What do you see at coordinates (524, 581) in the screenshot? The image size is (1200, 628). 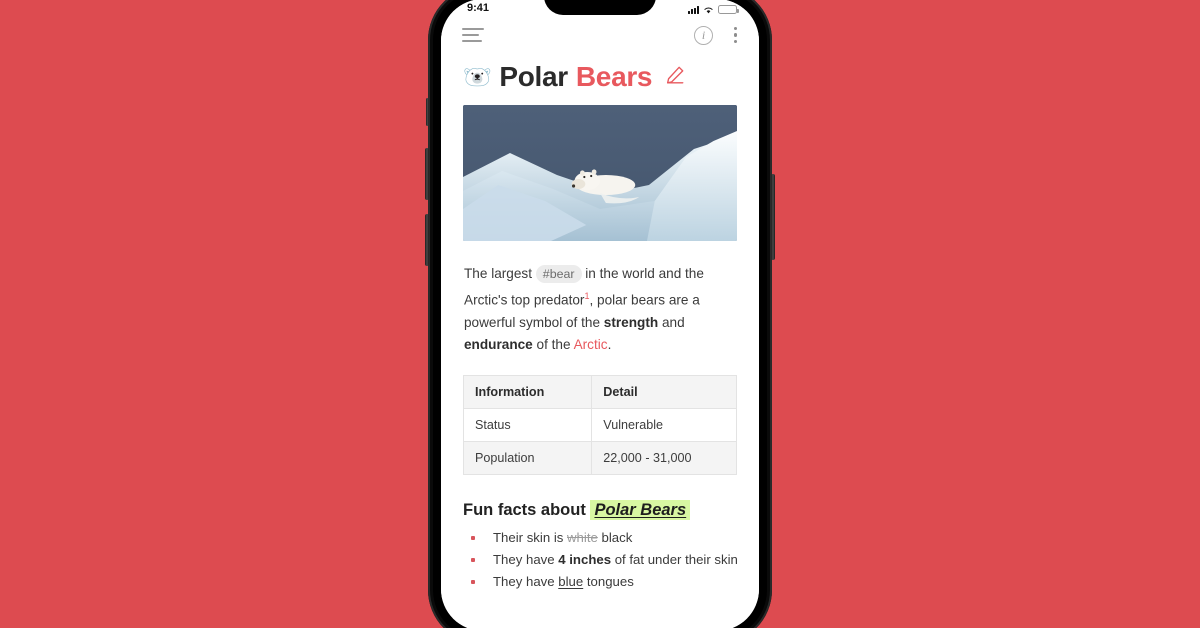 I see `fact-3-pre: They have` at bounding box center [524, 581].